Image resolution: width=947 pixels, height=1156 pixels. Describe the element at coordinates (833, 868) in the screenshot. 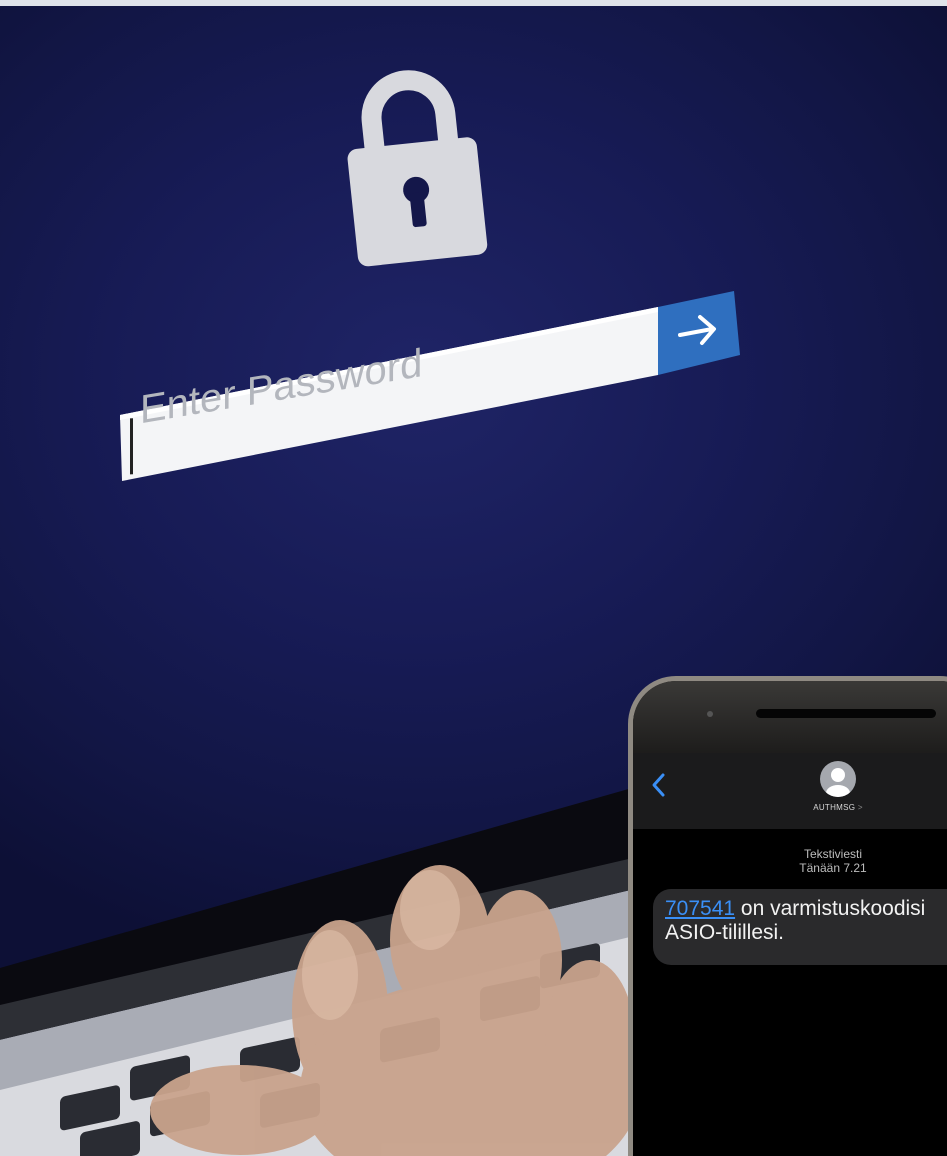

I see `message-timestamp: Tänään 7.21` at that location.